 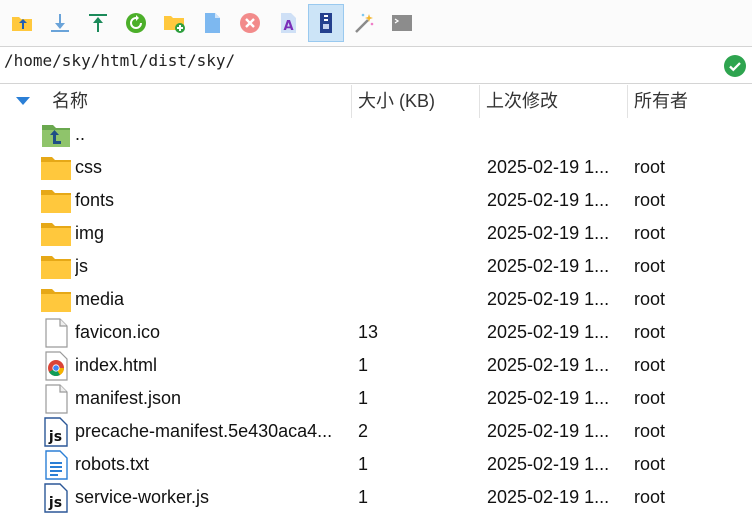 I want to click on compress-icon, so click(x=326, y=23).